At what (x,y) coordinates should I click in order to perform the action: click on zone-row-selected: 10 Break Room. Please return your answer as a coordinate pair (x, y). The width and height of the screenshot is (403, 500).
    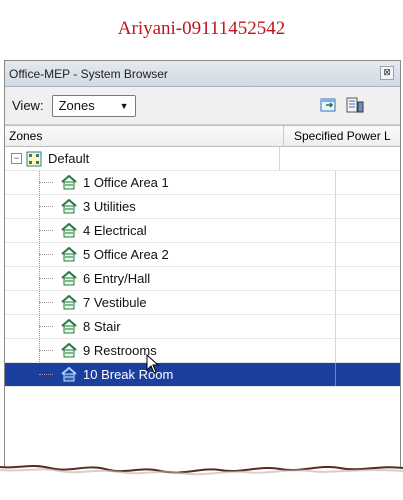
    Looking at the image, I should click on (202, 375).